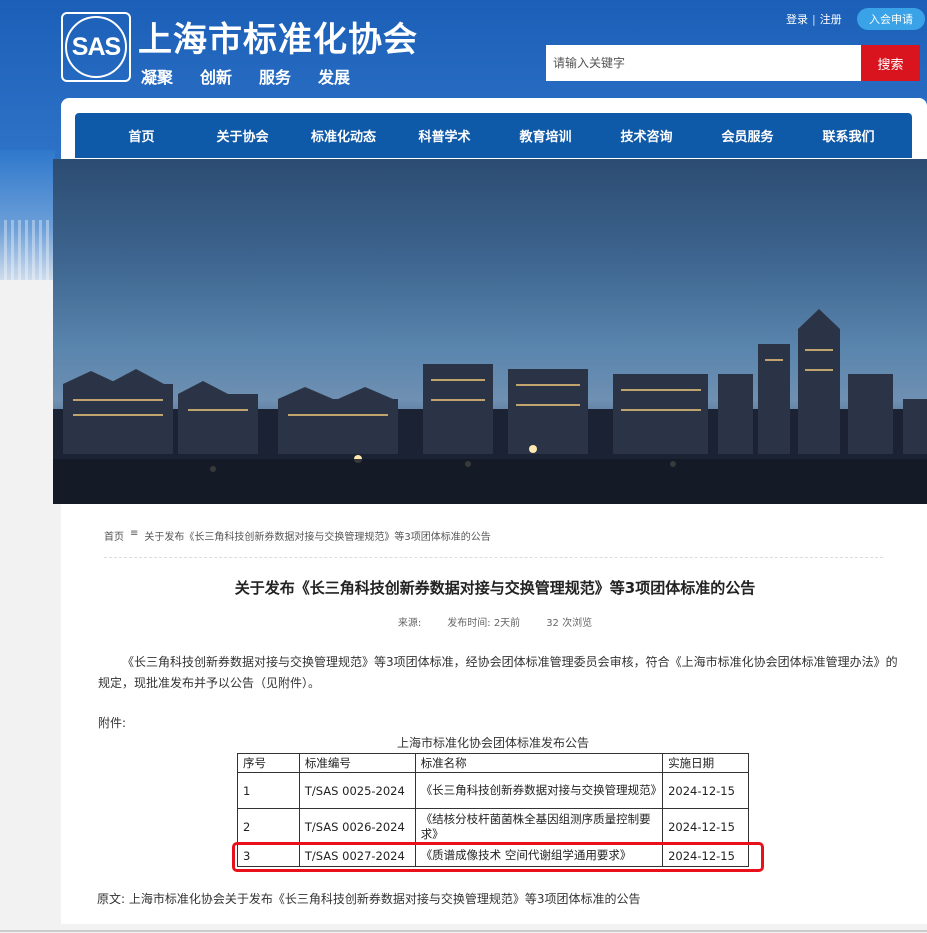 Image resolution: width=927 pixels, height=933 pixels. Describe the element at coordinates (493, 557) in the screenshot. I see `dashed-divider` at that location.